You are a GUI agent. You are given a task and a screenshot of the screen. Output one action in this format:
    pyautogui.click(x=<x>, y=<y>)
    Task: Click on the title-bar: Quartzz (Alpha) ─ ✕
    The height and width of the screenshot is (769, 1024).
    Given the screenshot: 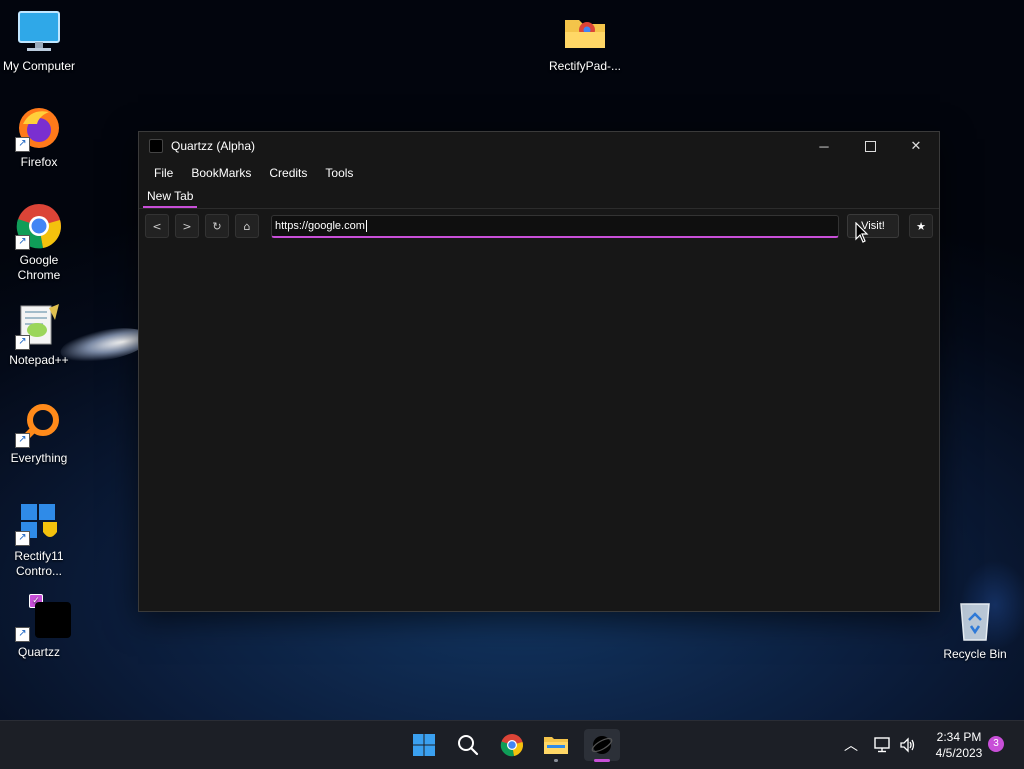 What is the action you would take?
    pyautogui.click(x=539, y=146)
    